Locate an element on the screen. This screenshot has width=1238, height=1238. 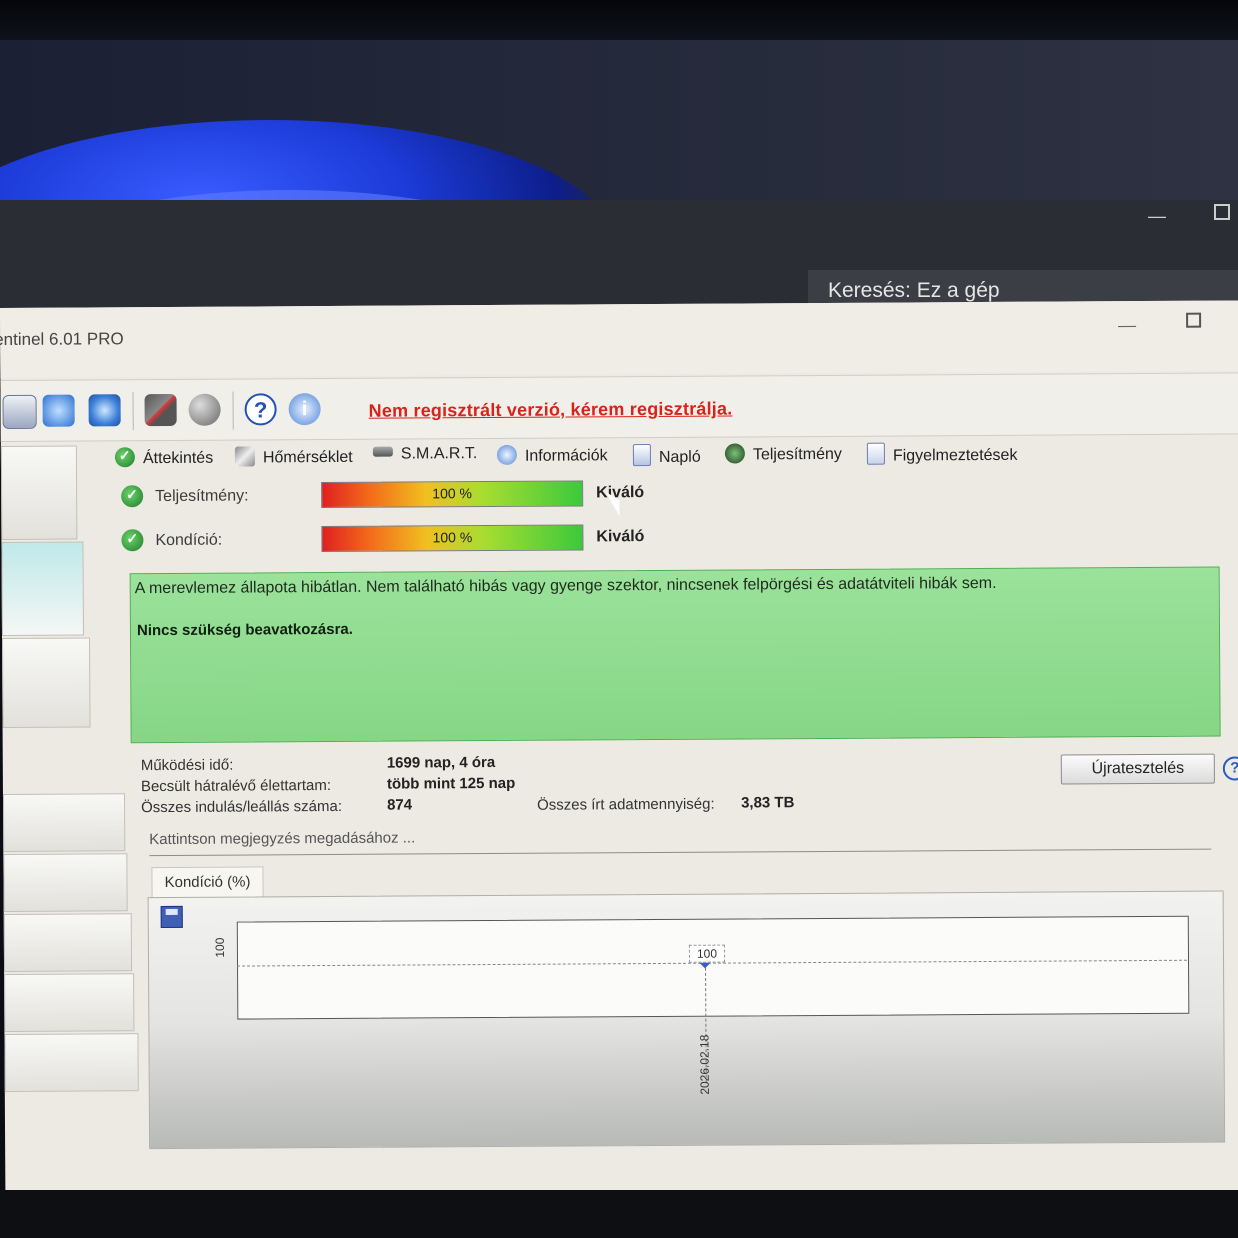
health-bar: 100 % is located at coordinates (452, 538).